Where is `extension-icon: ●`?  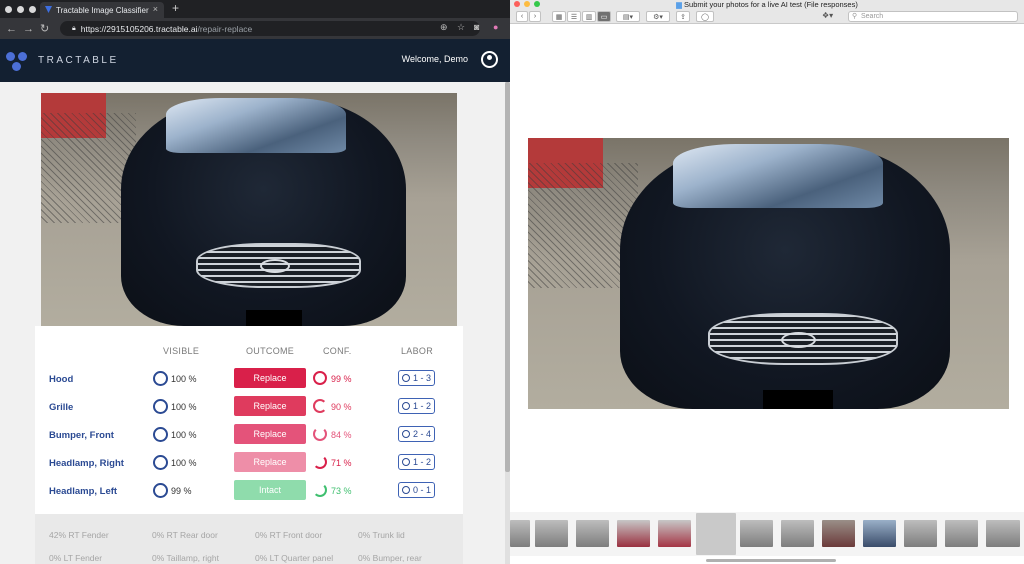
extension-icon: ● is located at coordinates (495, 27).